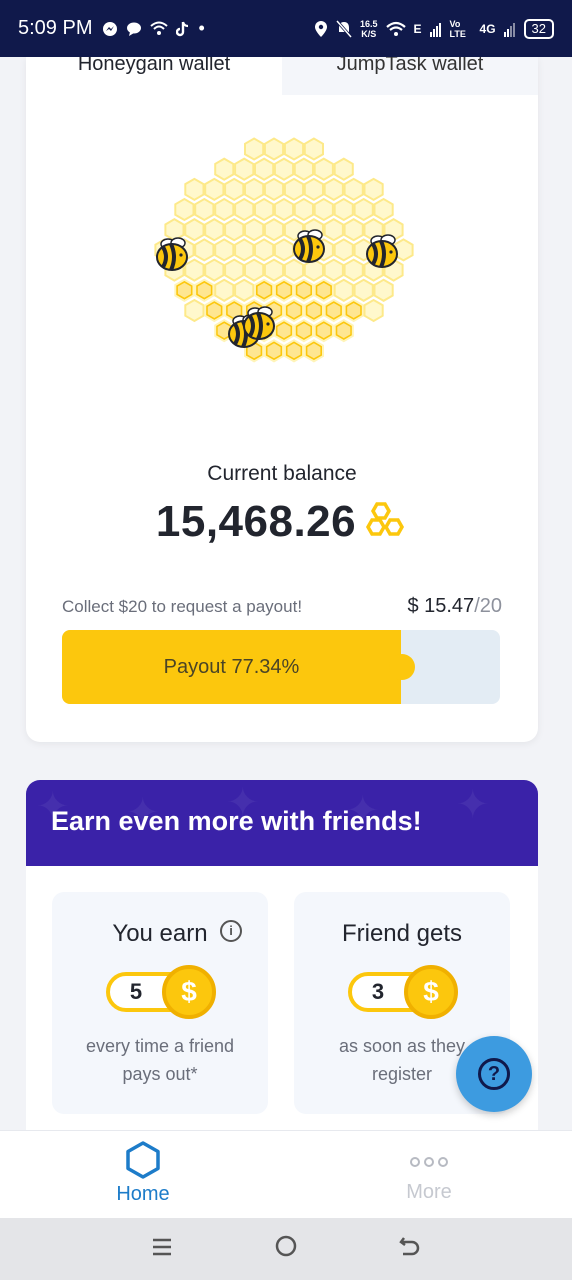 This screenshot has width=572, height=1280. I want to click on help-button: ?, so click(494, 1074).